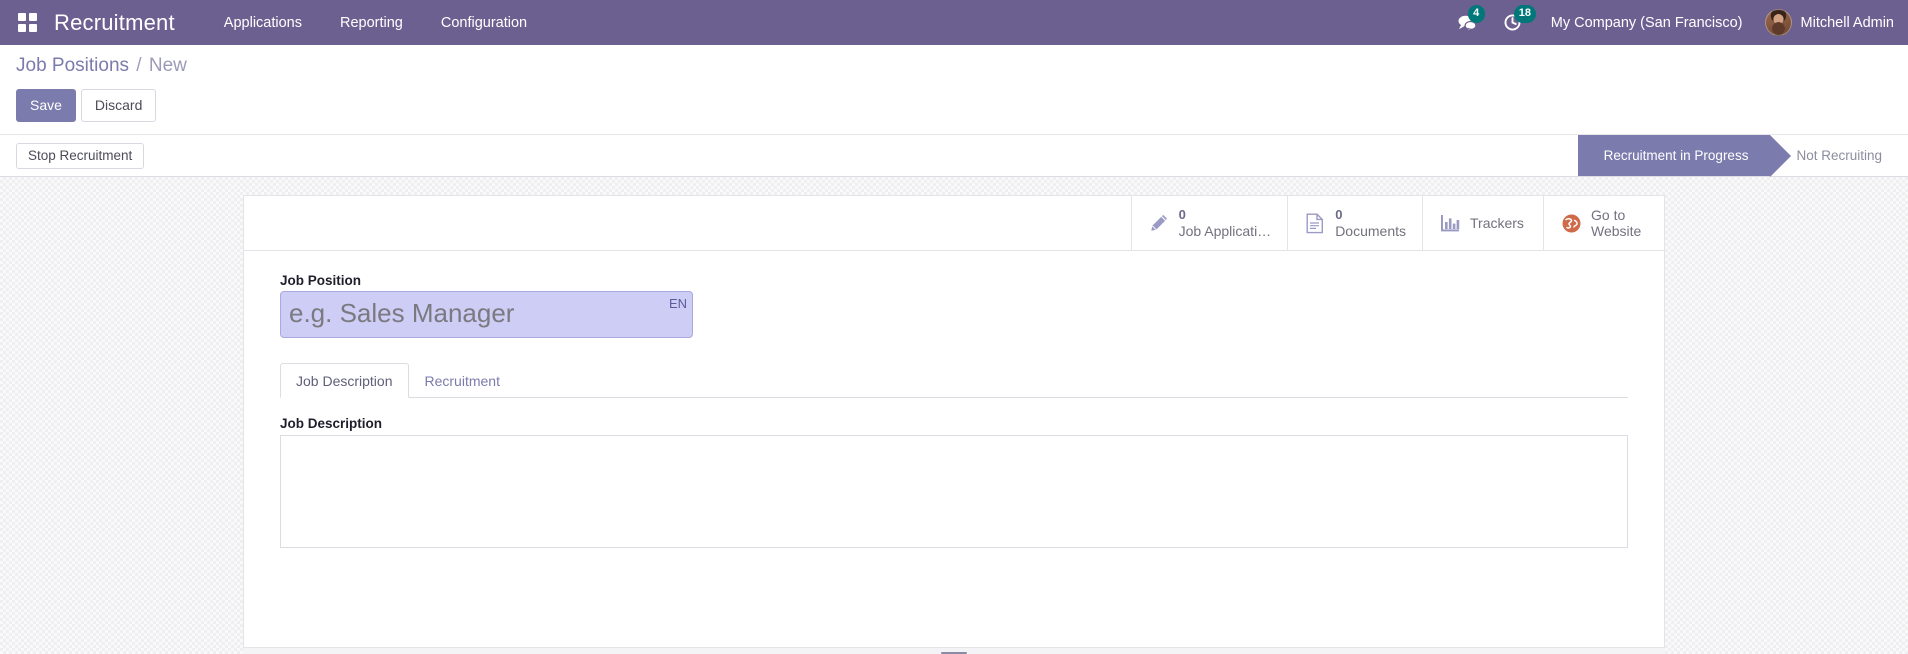 The height and width of the screenshot is (654, 1908). Describe the element at coordinates (1647, 23) in the screenshot. I see `company-switcher: My Company (San Francisco)` at that location.